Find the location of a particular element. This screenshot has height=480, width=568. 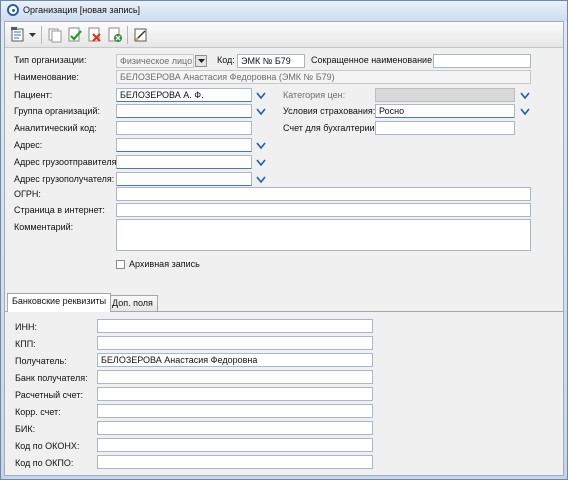

bik-field is located at coordinates (235, 428).